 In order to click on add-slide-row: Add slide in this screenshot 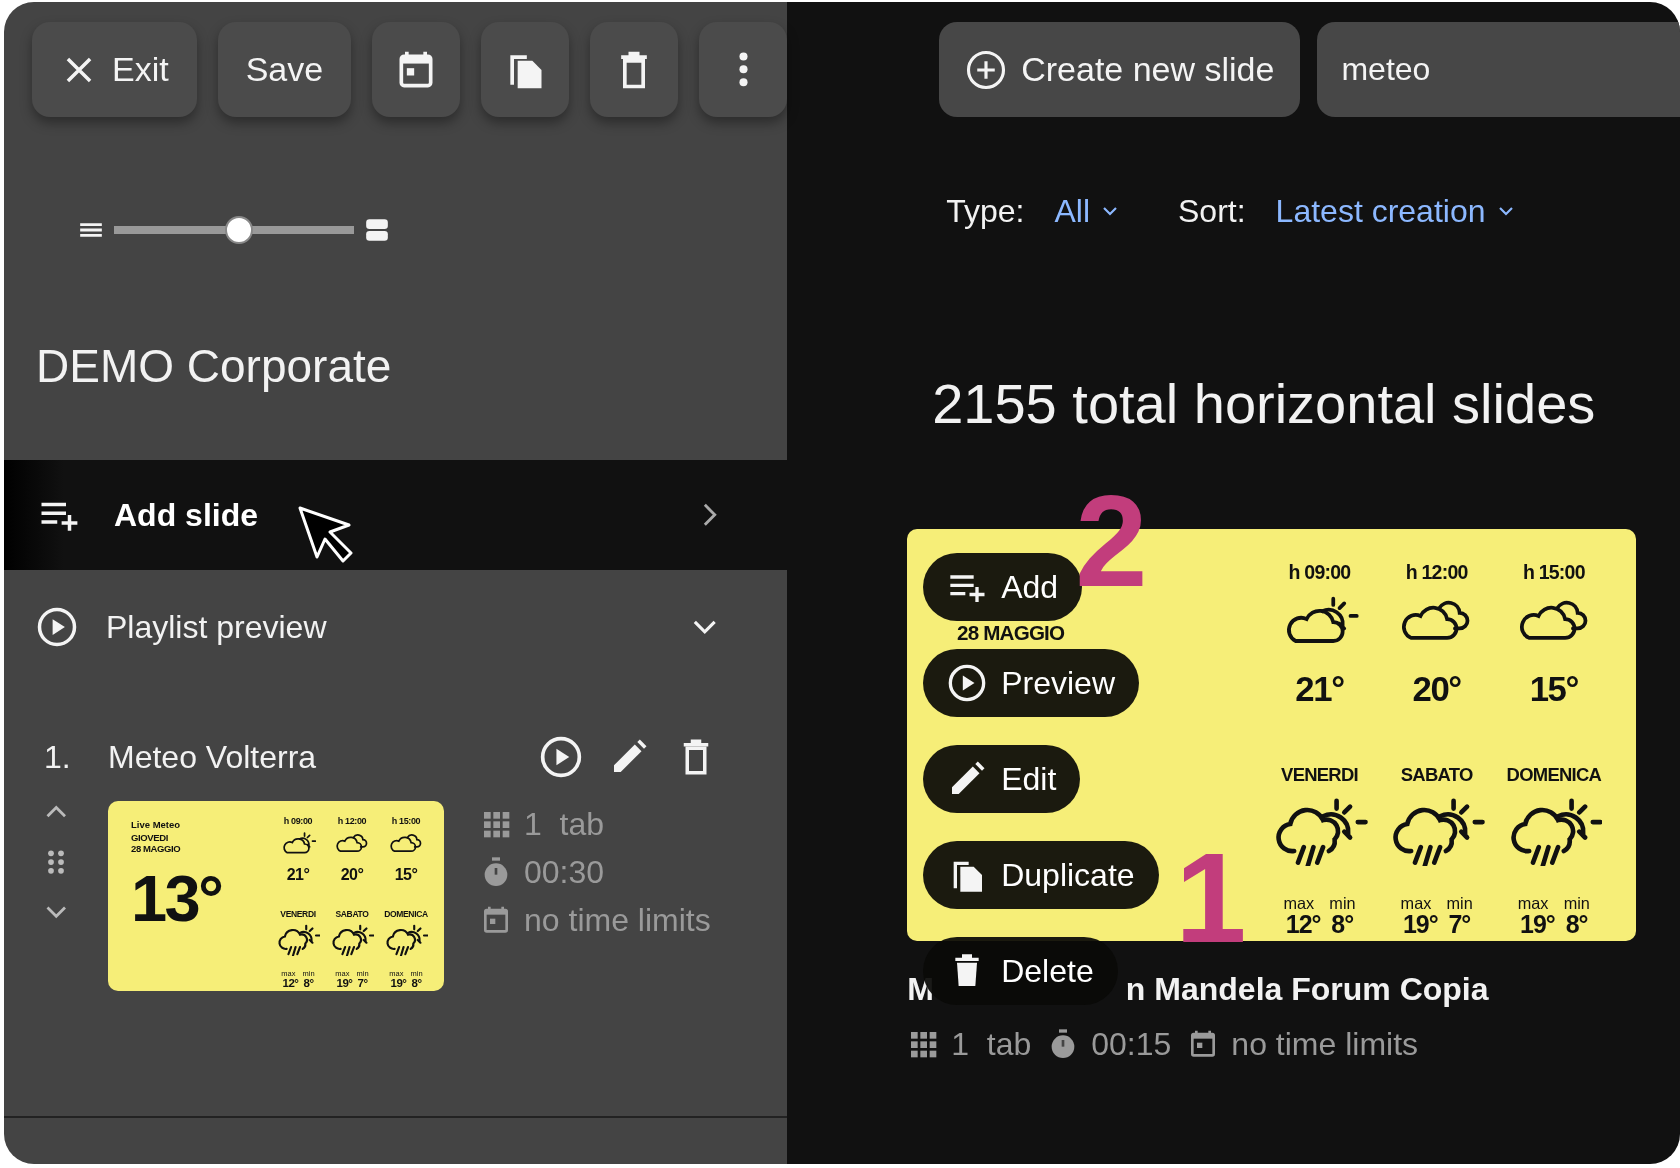, I will do `click(396, 515)`.